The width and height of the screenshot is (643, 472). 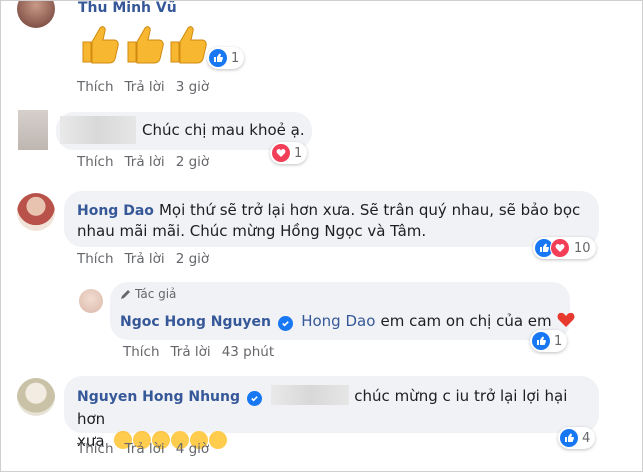 What do you see at coordinates (466, 321) in the screenshot?
I see `reply-text: em cam on chị của em` at bounding box center [466, 321].